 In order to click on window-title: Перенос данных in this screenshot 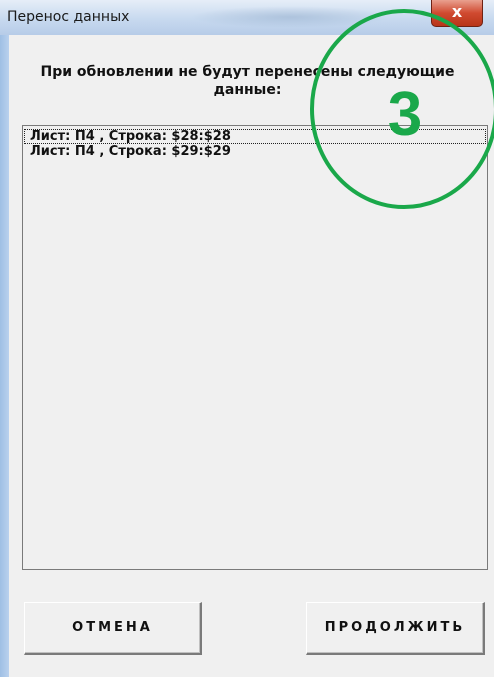, I will do `click(68, 17)`.